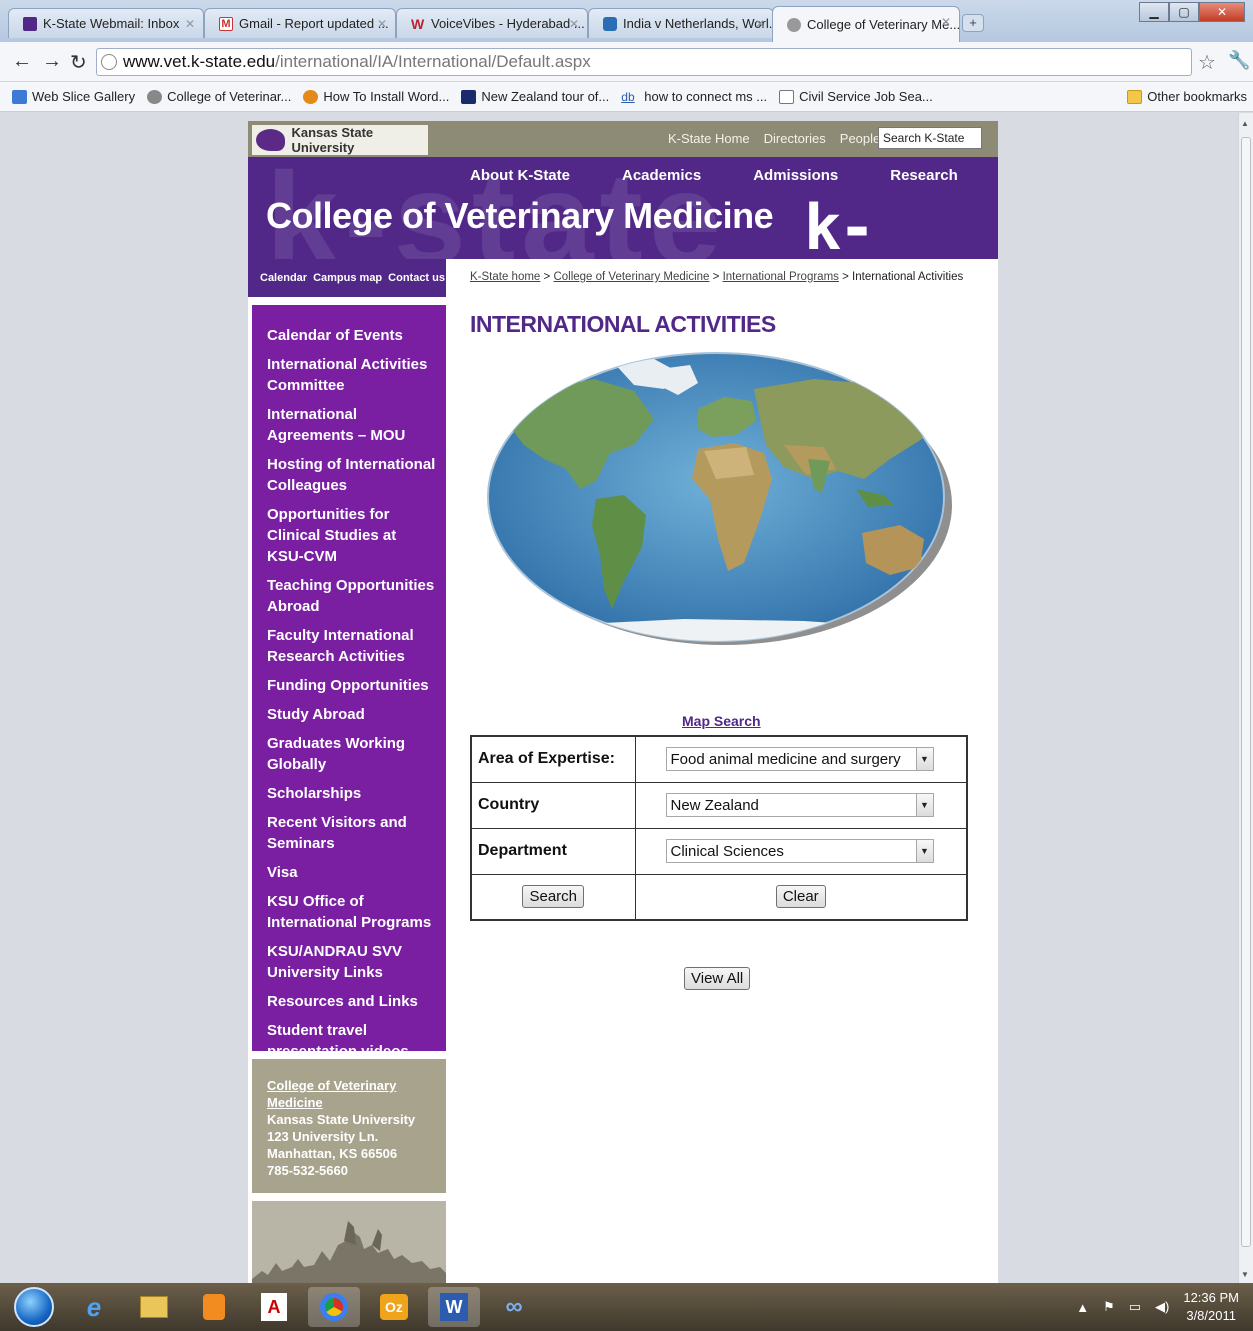 This screenshot has width=1253, height=1331. I want to click on show-hidden-icons-icon: ▲, so click(1082, 1307).